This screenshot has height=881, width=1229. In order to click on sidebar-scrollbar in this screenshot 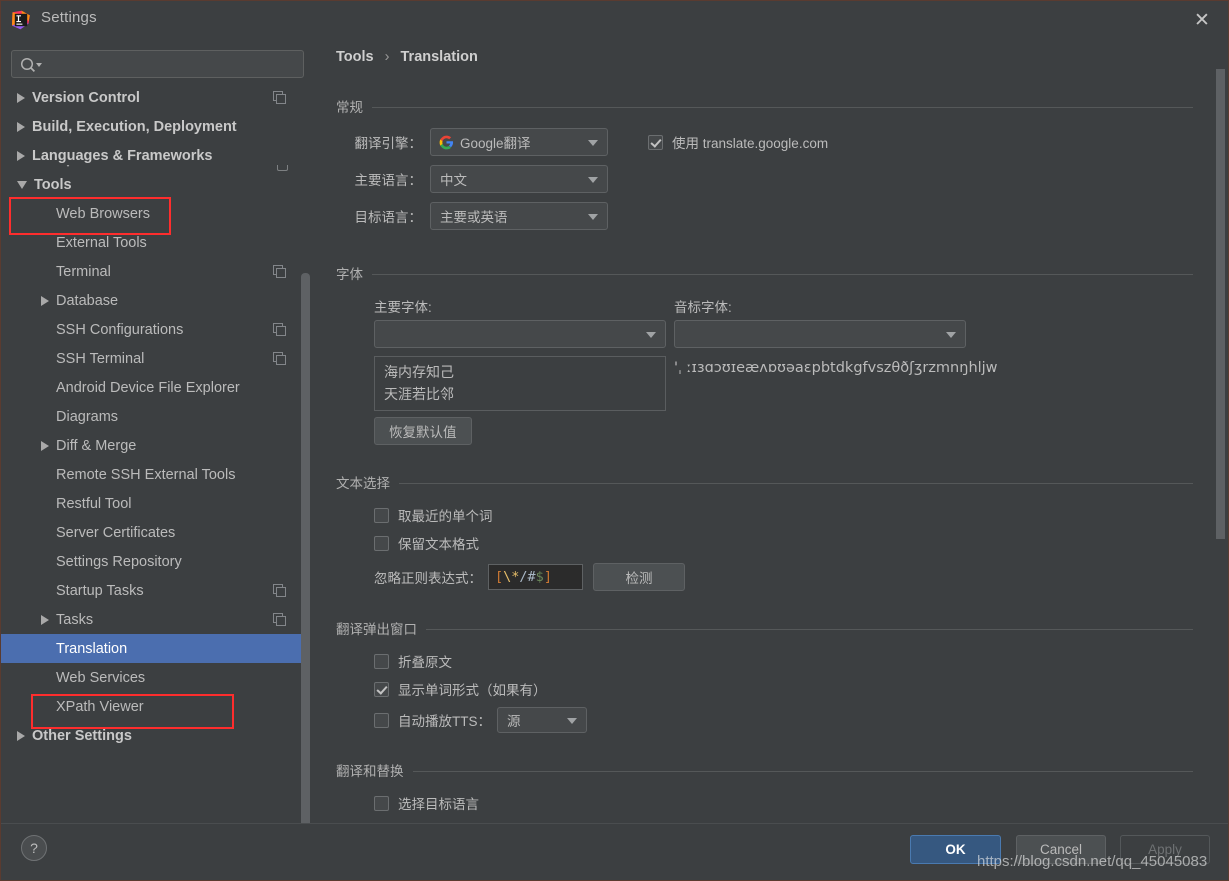, I will do `click(305, 548)`.